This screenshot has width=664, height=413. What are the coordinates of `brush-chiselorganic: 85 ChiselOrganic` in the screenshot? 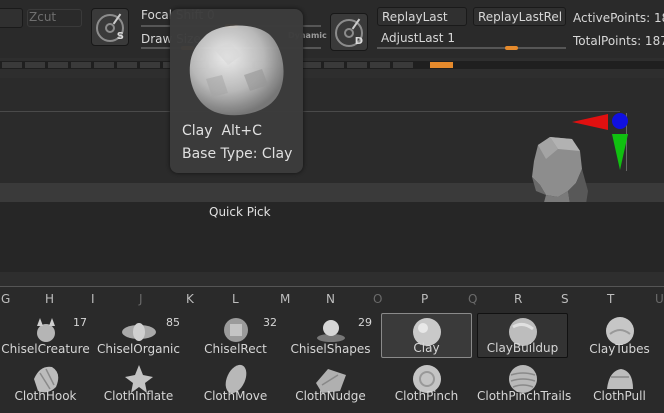 It's located at (138, 335).